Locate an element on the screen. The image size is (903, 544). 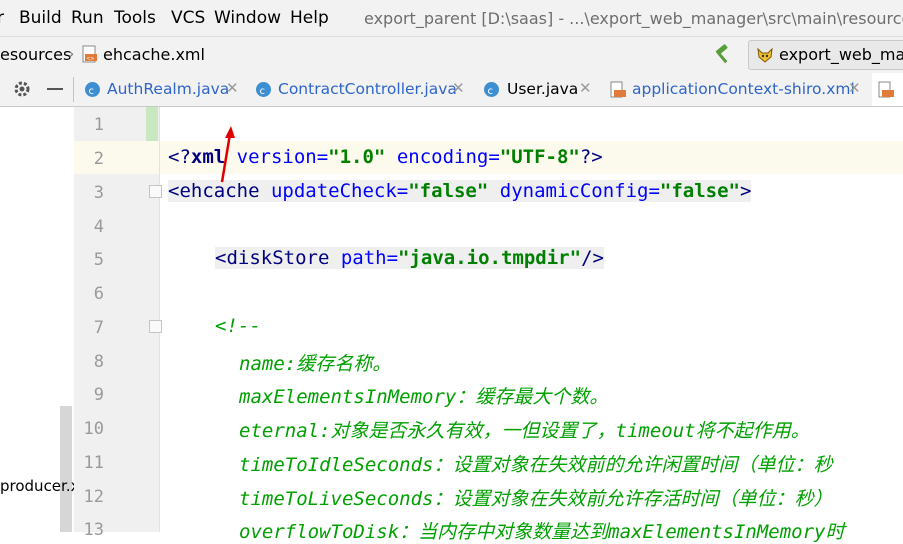
project-panel-scrollbar is located at coordinates (66, 469).